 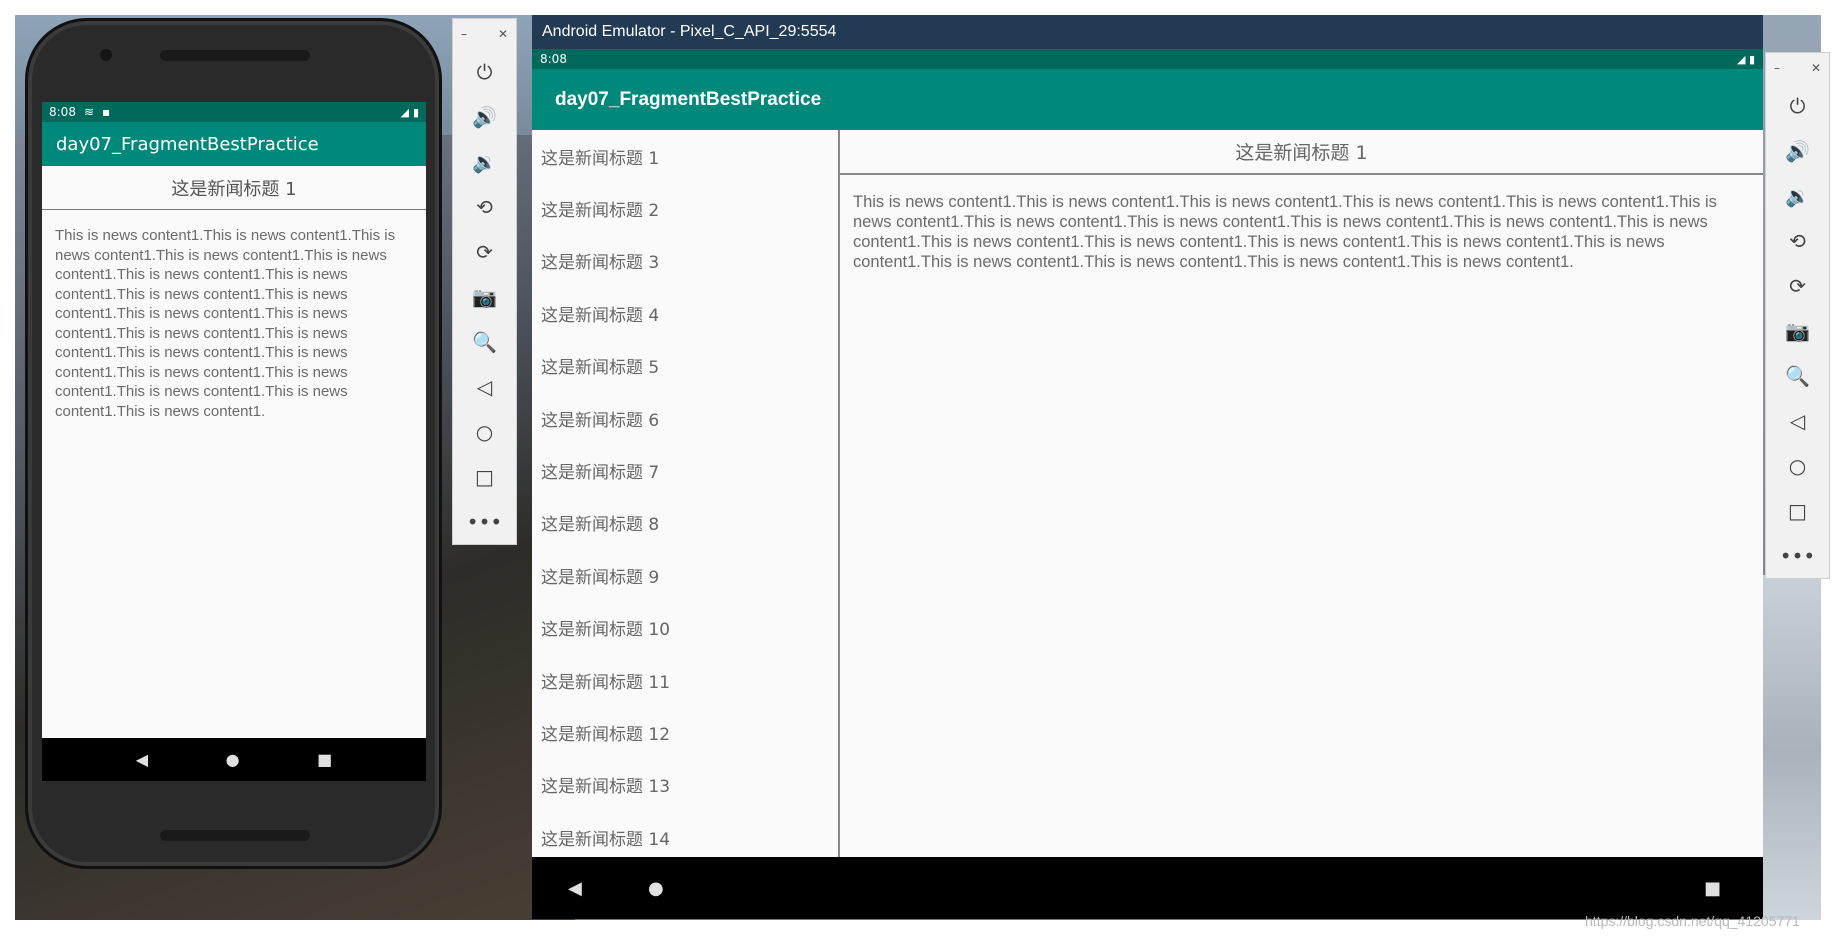 I want to click on bottom-speaker, so click(x=235, y=835).